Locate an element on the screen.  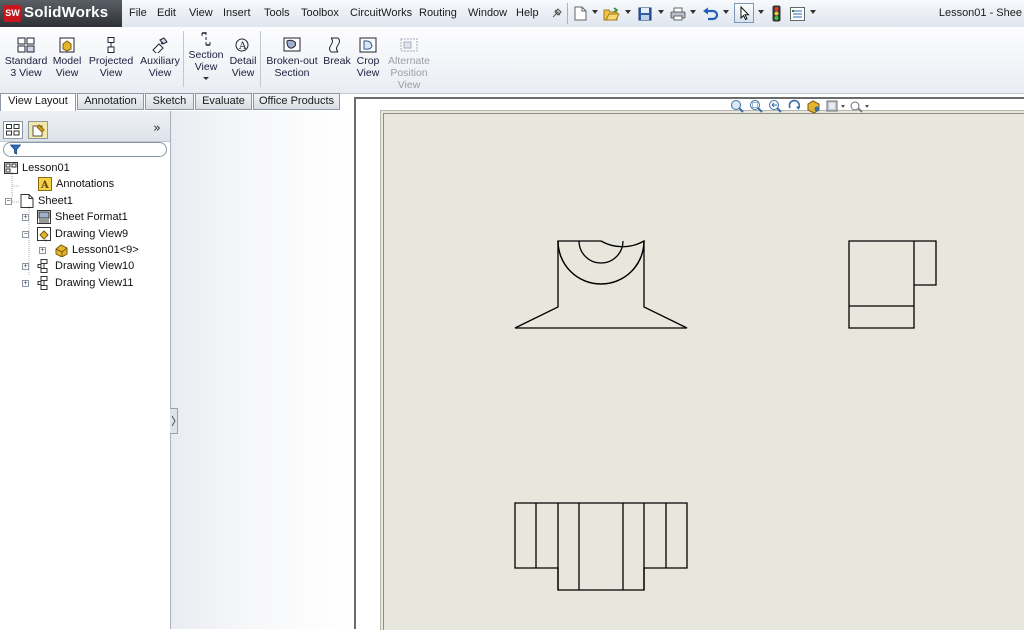
toolbar-separator is located at coordinates (567, 13).